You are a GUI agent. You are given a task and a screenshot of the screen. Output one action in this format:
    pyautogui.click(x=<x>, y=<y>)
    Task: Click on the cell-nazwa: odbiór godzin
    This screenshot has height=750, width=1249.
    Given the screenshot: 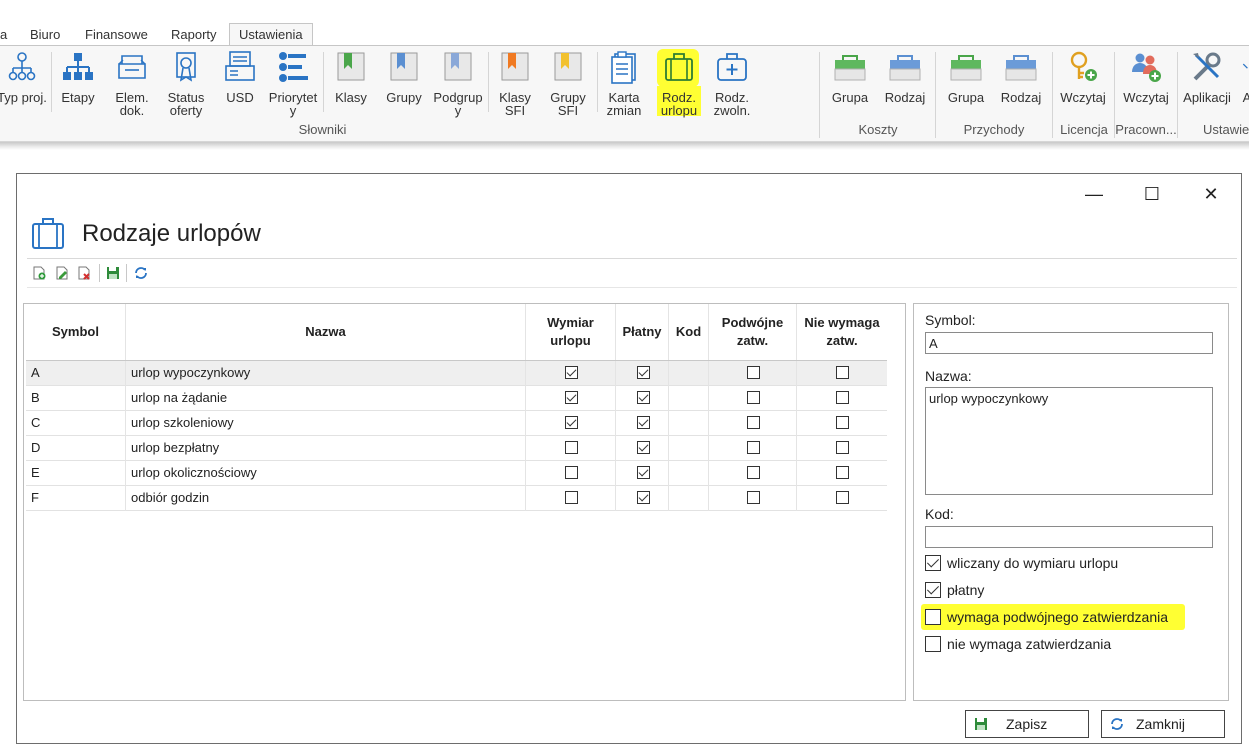 What is the action you would take?
    pyautogui.click(x=326, y=498)
    